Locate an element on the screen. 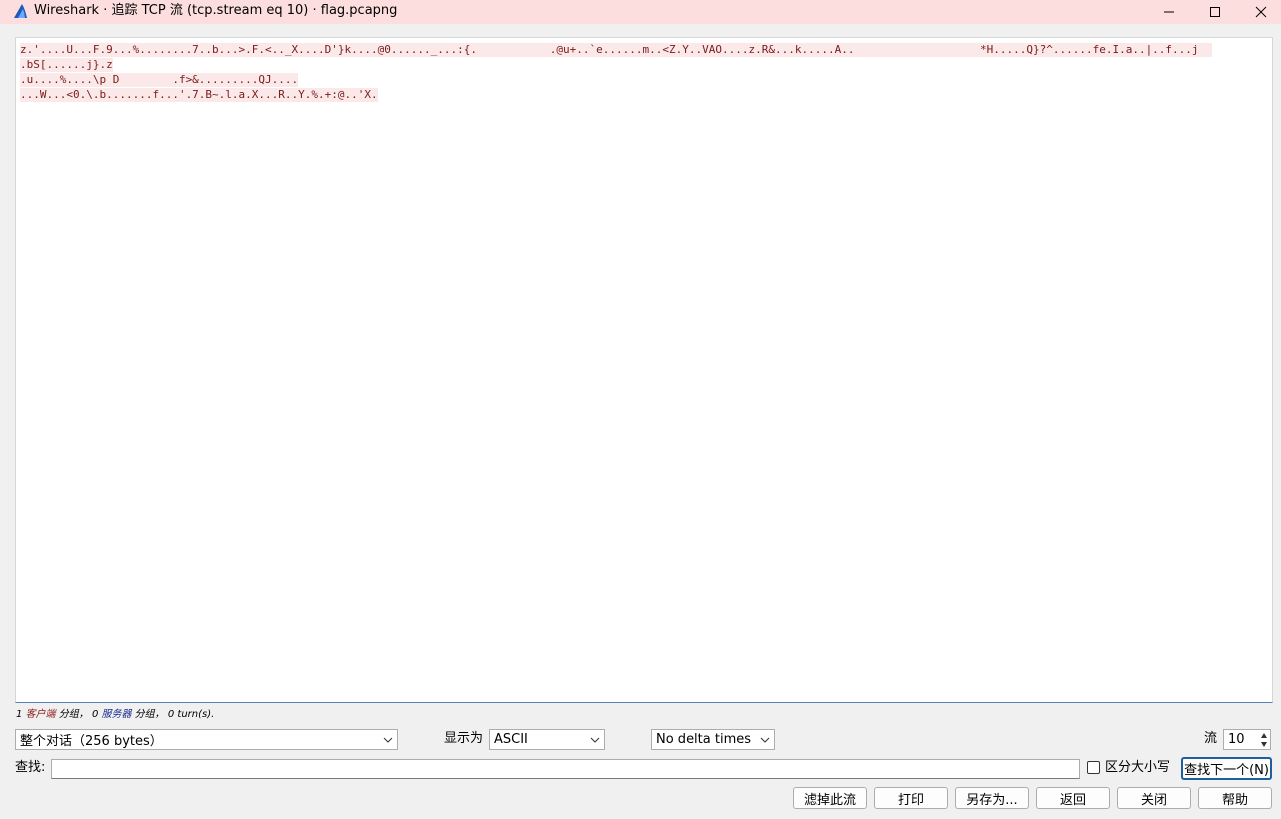  spin-up-icon is located at coordinates (1264, 735).